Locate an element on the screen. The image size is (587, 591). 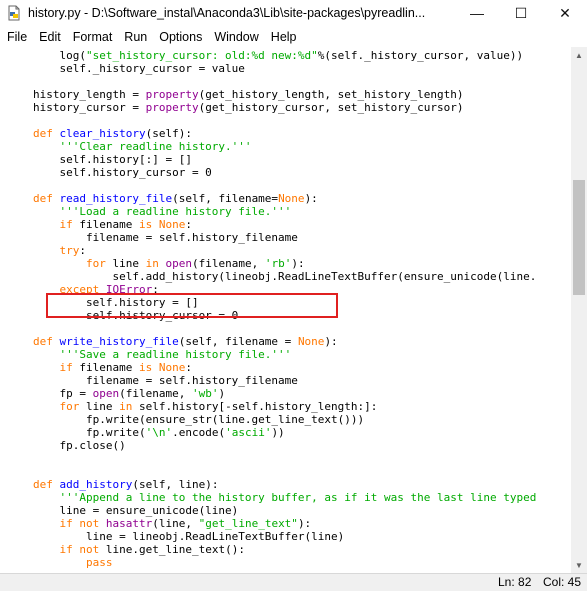
code-line: '''Save a readline history file.''' is located at coordinates (284, 354).